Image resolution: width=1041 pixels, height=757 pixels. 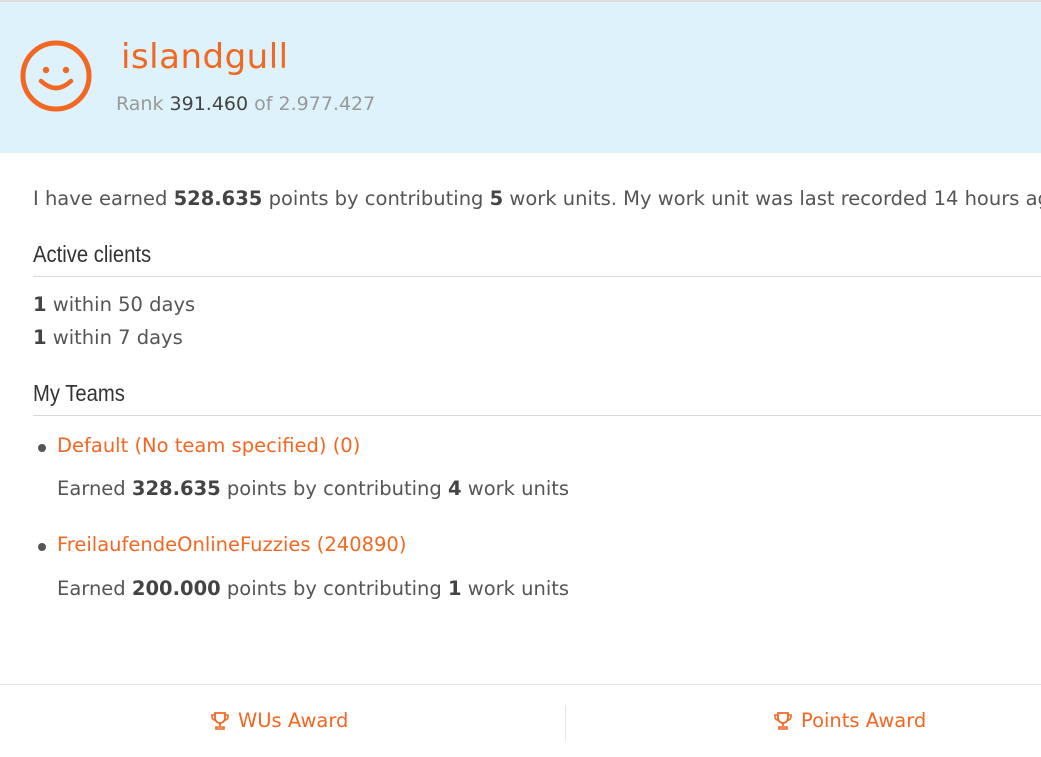 What do you see at coordinates (79, 393) in the screenshot?
I see `my-teams-title: My Teams` at bounding box center [79, 393].